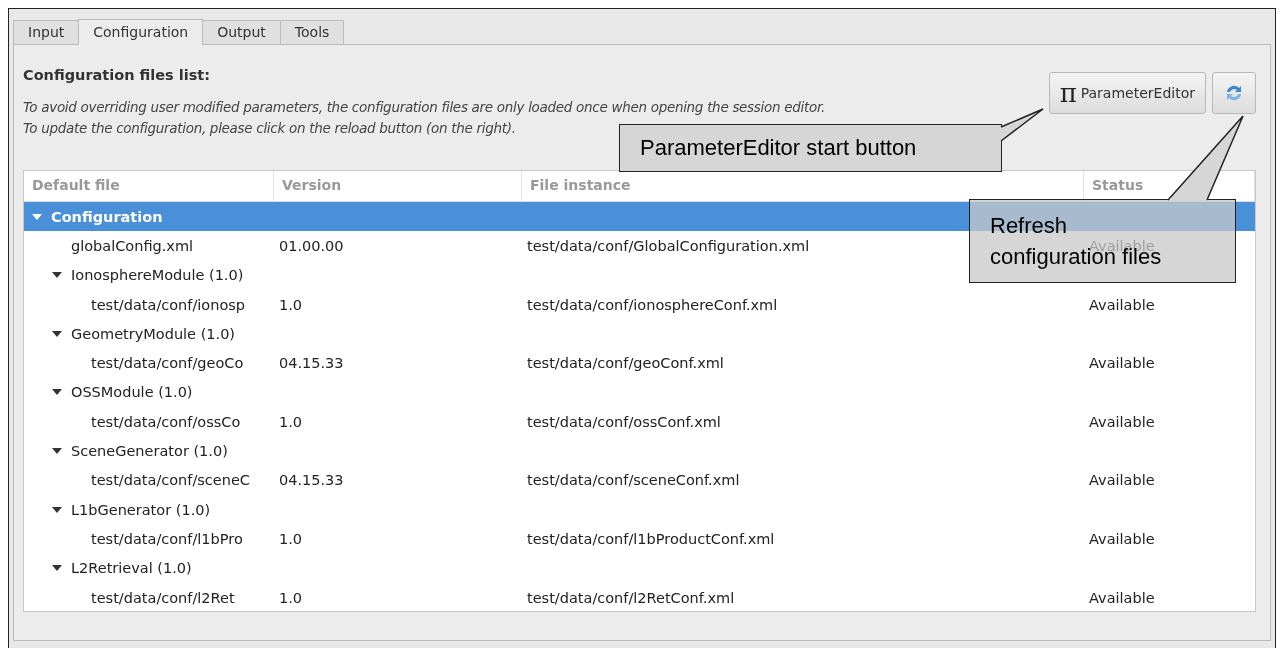 The image size is (1280, 648). I want to click on tree-item-label: test/data/conf/ossCo, so click(166, 421).